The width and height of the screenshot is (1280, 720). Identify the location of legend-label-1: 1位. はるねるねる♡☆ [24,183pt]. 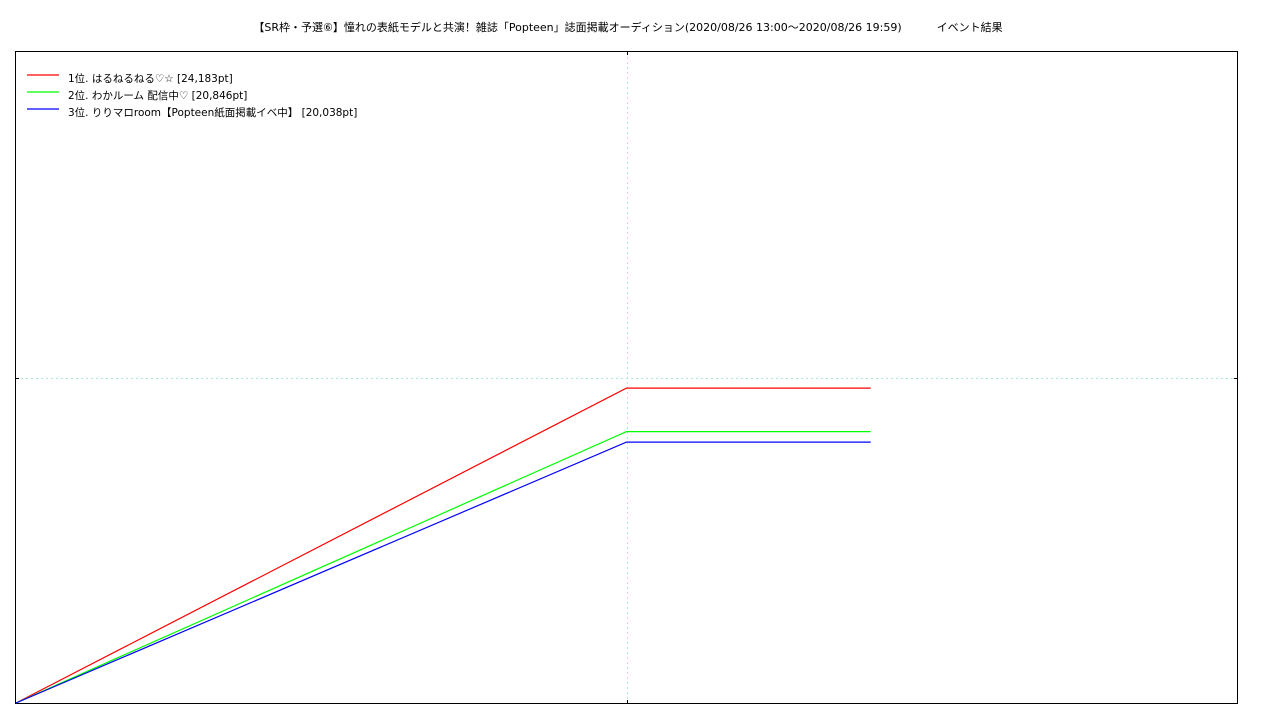
(150, 78).